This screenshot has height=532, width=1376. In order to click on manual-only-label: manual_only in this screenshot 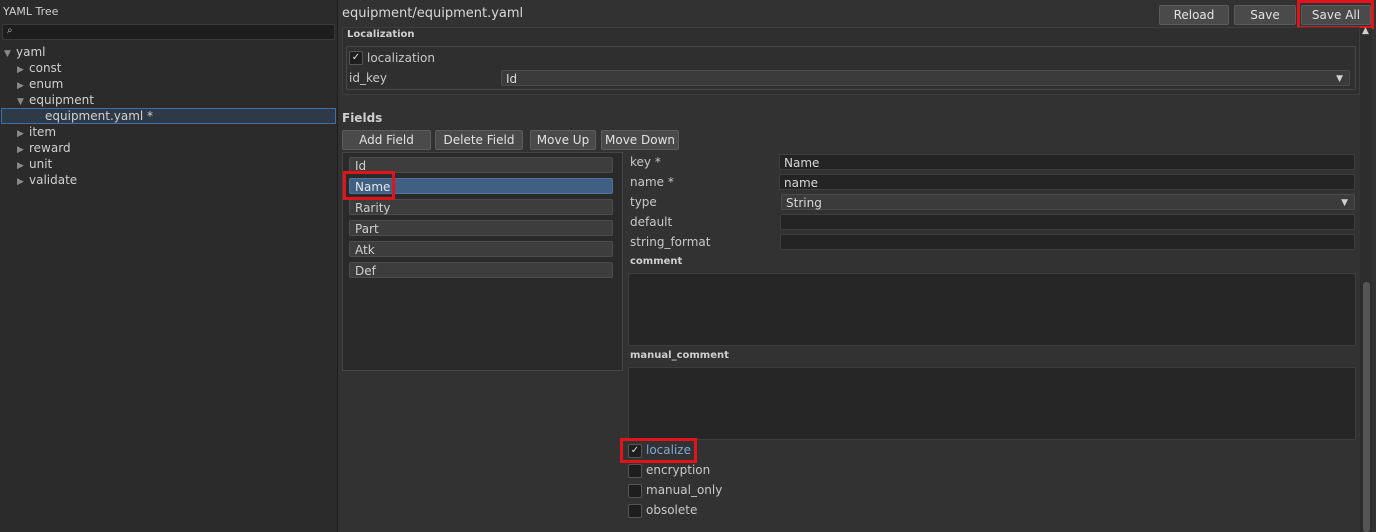, I will do `click(684, 490)`.